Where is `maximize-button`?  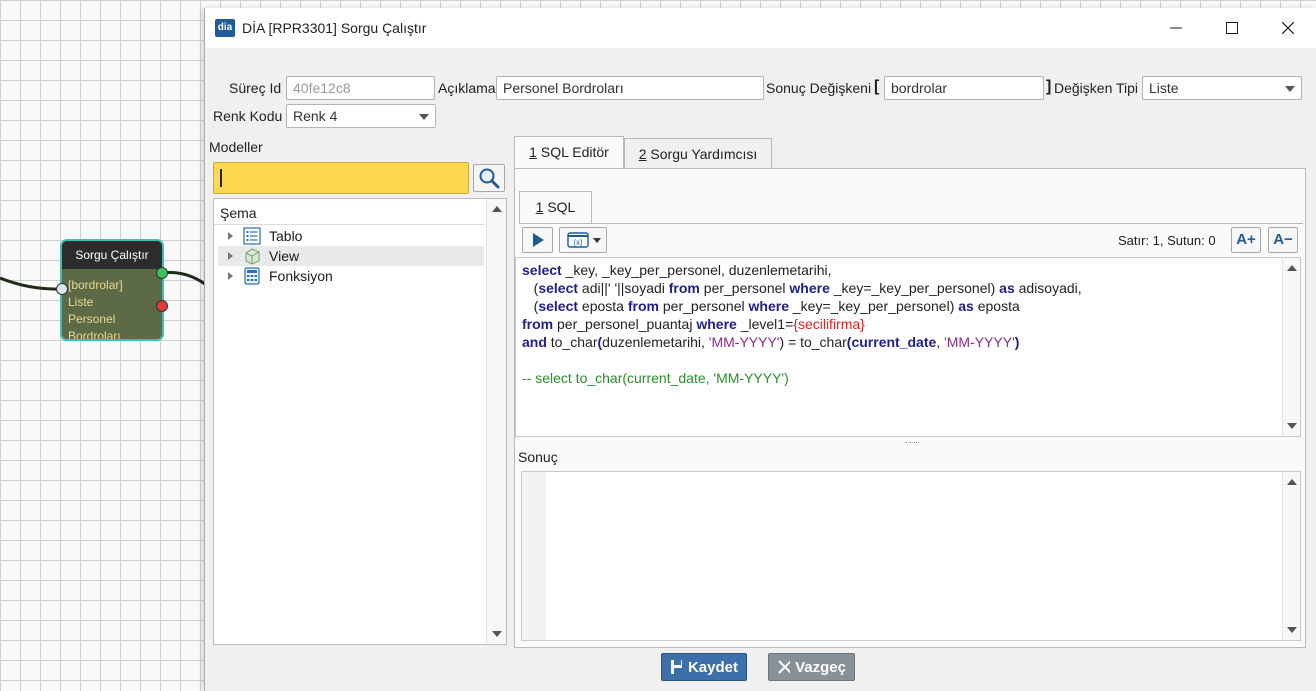 maximize-button is located at coordinates (1232, 28).